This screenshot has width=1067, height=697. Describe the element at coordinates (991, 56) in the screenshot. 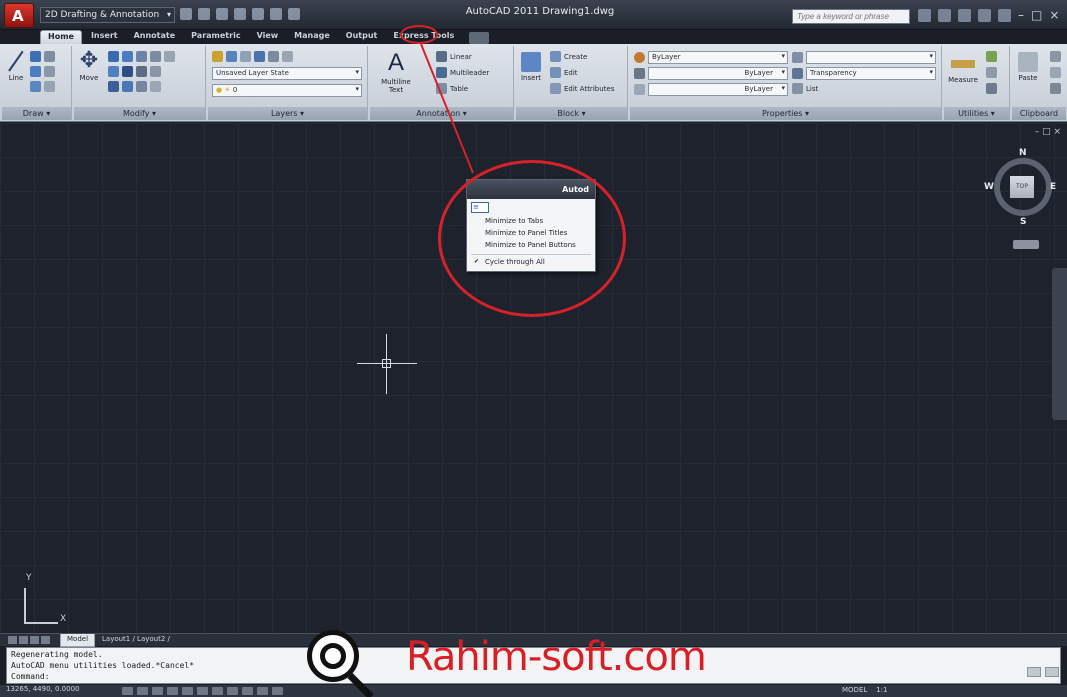

I see `quick-select-icon` at that location.